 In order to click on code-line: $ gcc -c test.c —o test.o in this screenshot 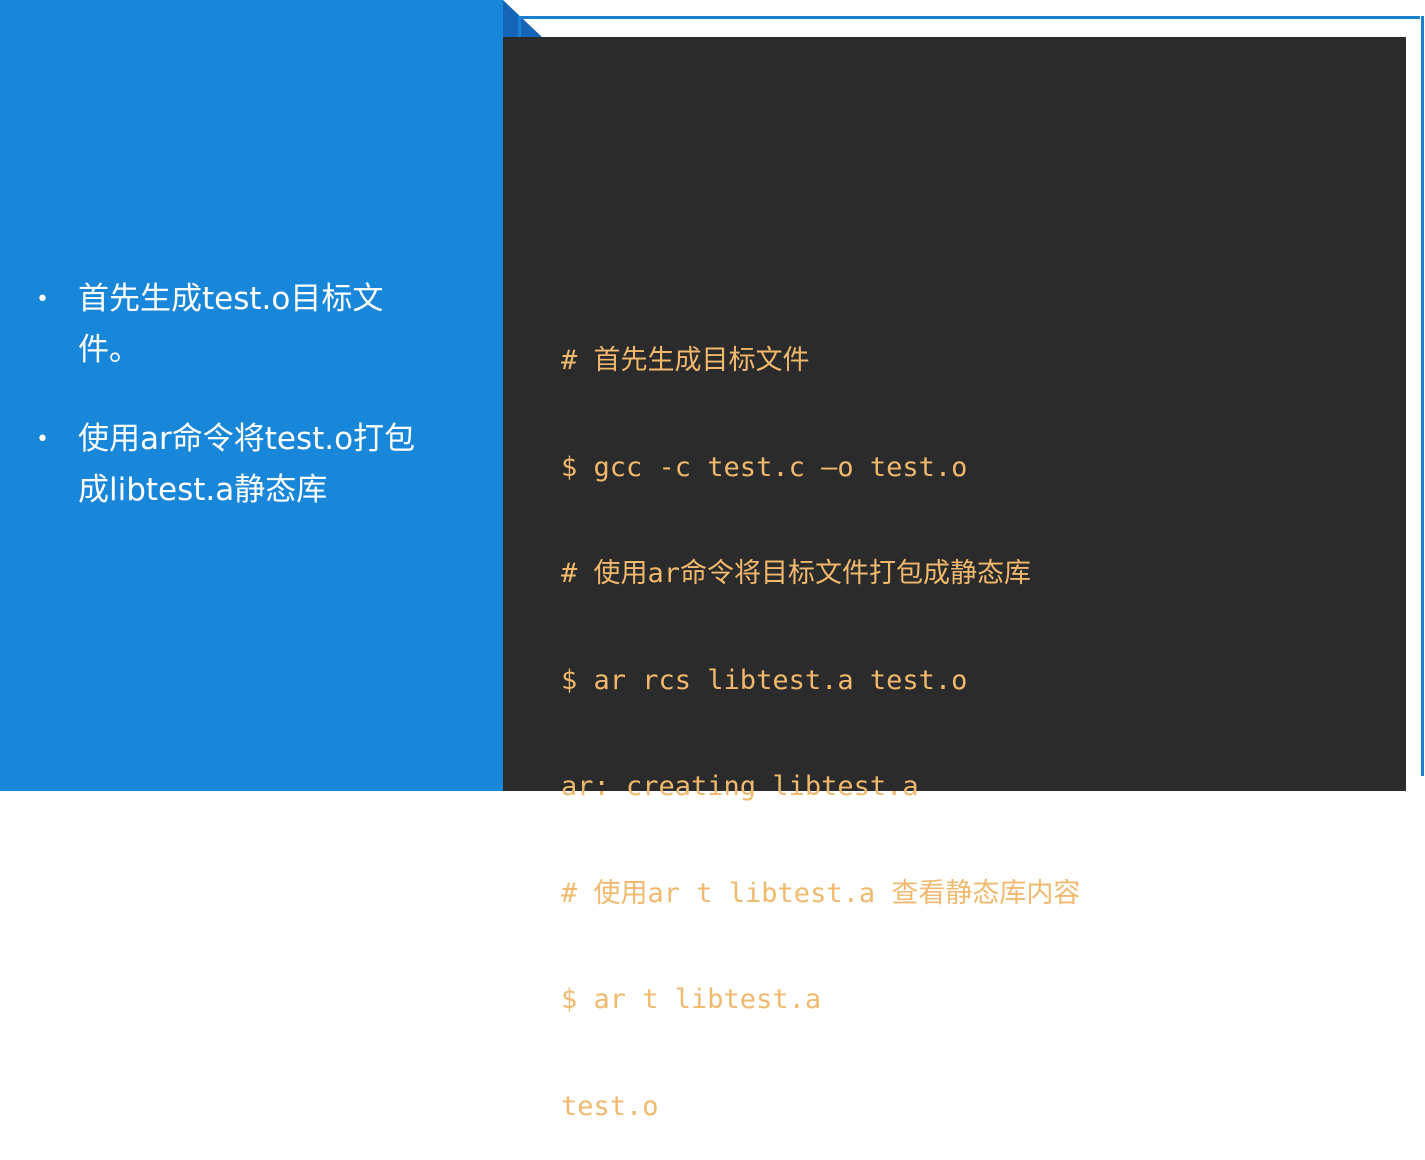, I will do `click(764, 467)`.